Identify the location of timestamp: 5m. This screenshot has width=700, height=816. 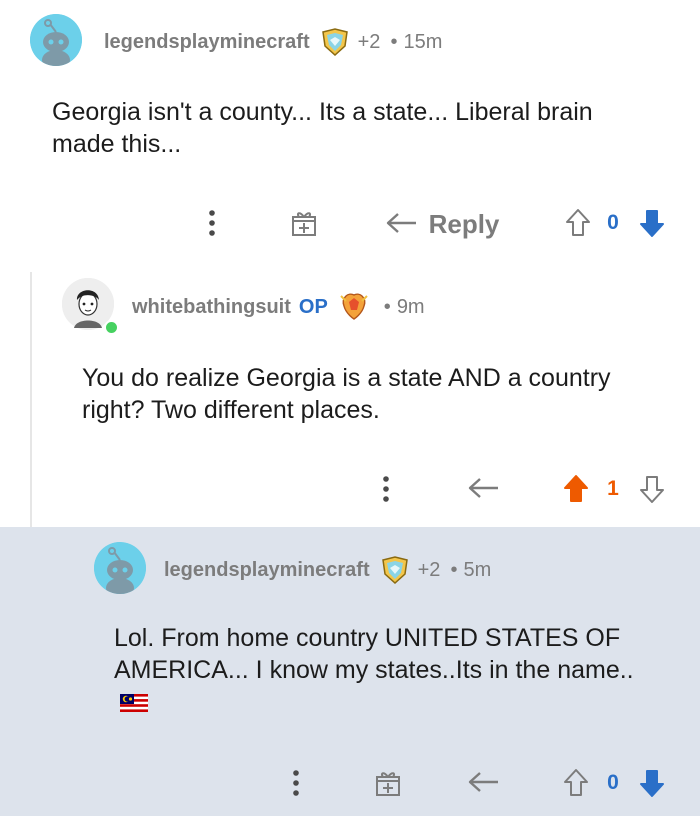
(477, 569).